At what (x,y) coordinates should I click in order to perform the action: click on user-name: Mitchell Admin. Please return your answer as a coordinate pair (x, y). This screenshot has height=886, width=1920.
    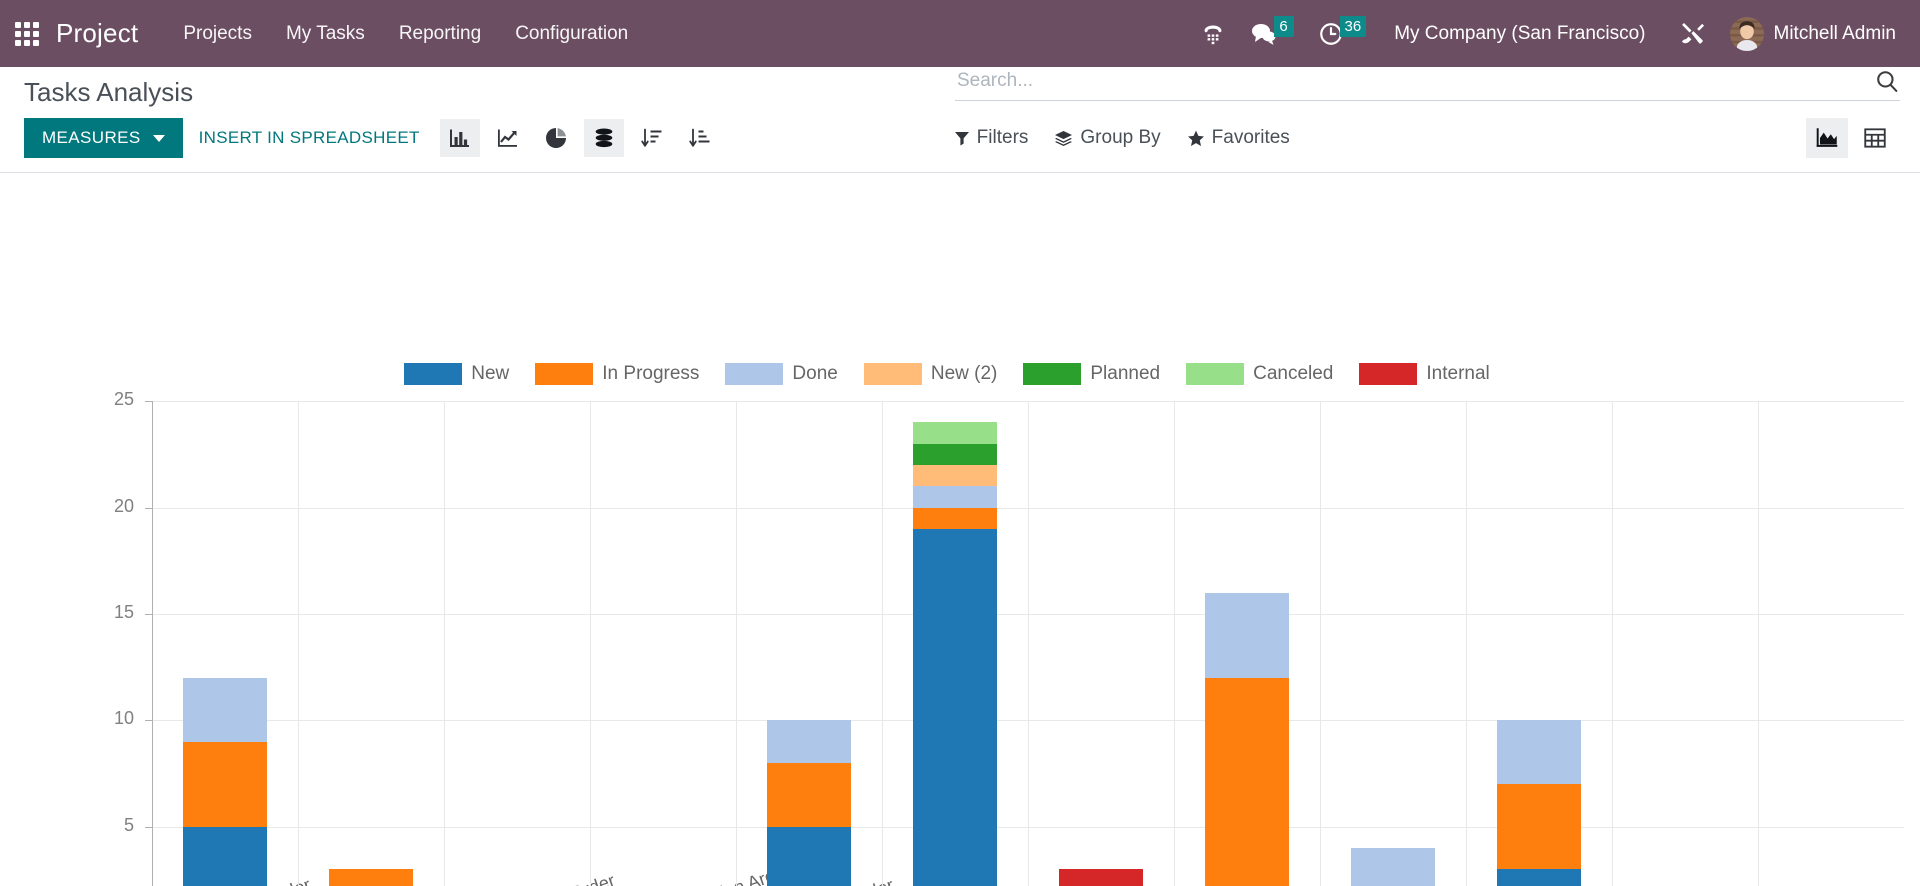
    Looking at the image, I should click on (1835, 33).